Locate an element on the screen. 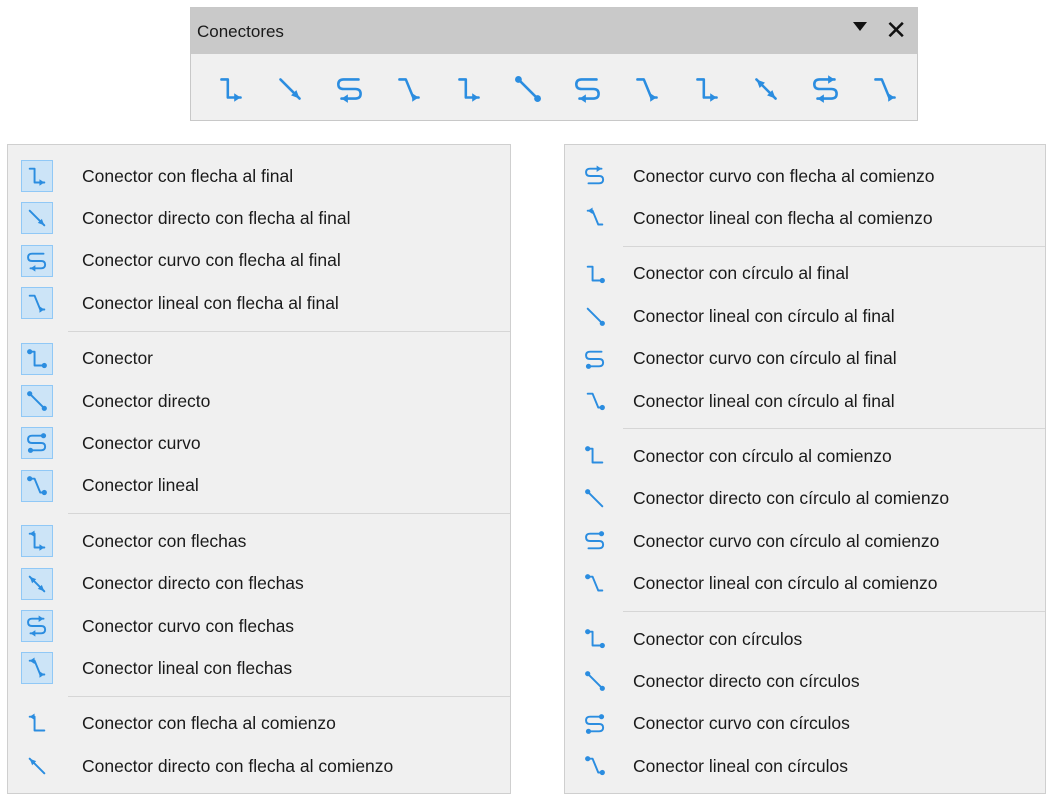 This screenshot has height=794, width=1049. menu-item-label: Conector curvo con círculo al final is located at coordinates (765, 358).